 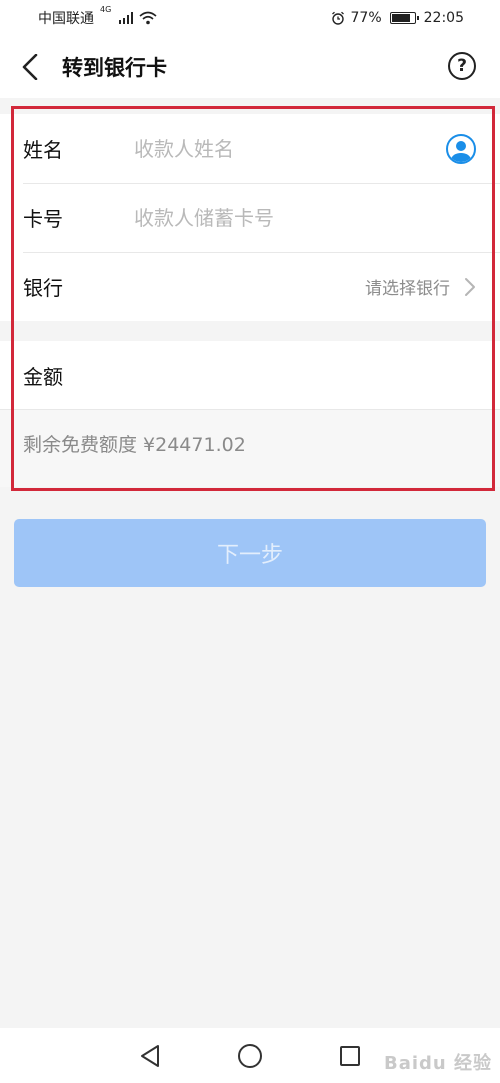 I want to click on nav-back-button, so click(x=150, y=1056).